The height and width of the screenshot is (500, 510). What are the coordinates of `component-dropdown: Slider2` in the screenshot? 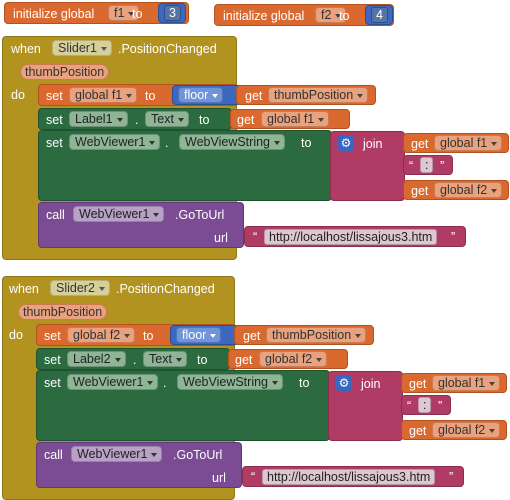 It's located at (80, 288).